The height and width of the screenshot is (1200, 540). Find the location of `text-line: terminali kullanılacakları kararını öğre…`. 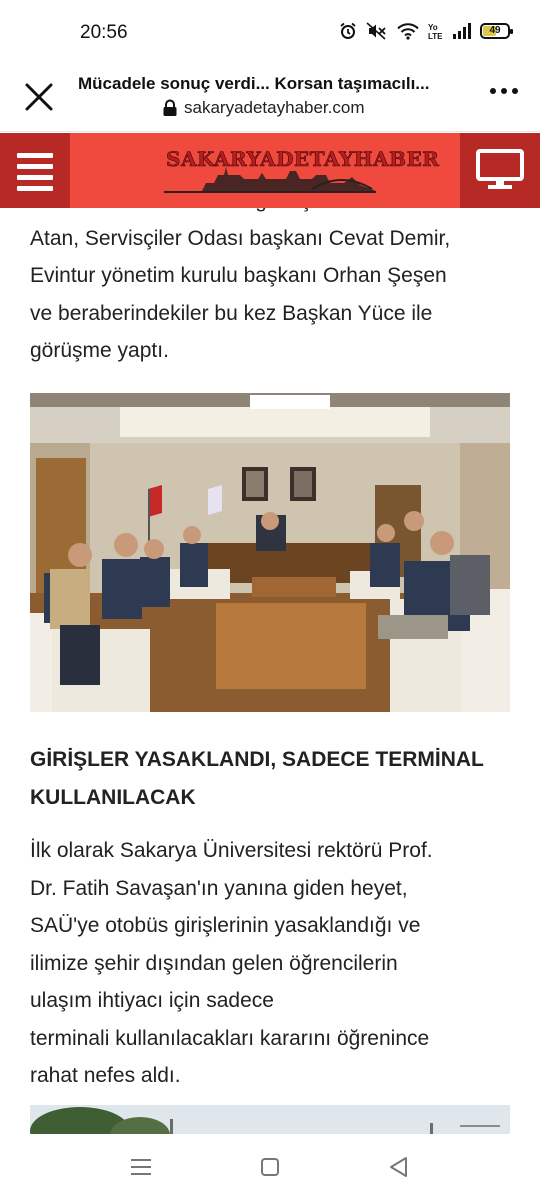

text-line: terminali kullanılacakları kararını öğre… is located at coordinates (230, 1038).